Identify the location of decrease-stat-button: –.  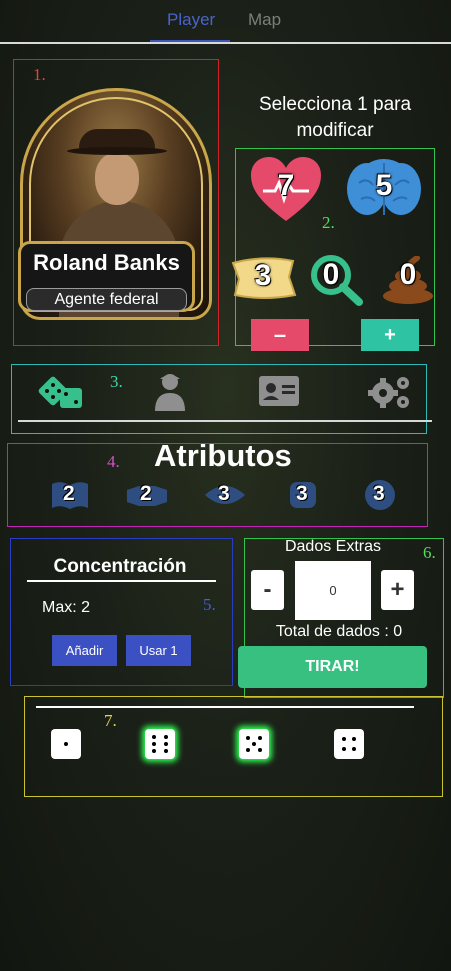
(280, 335).